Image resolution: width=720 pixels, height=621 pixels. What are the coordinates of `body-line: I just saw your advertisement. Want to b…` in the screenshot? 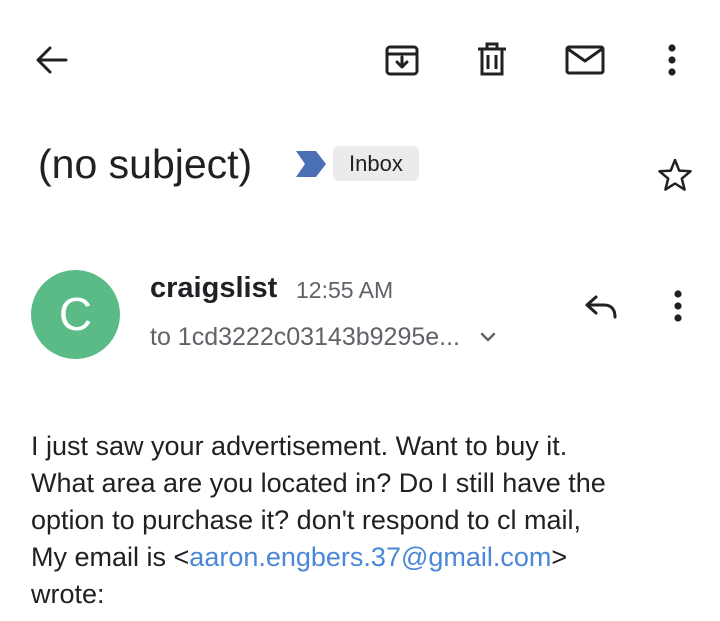 It's located at (299, 446).